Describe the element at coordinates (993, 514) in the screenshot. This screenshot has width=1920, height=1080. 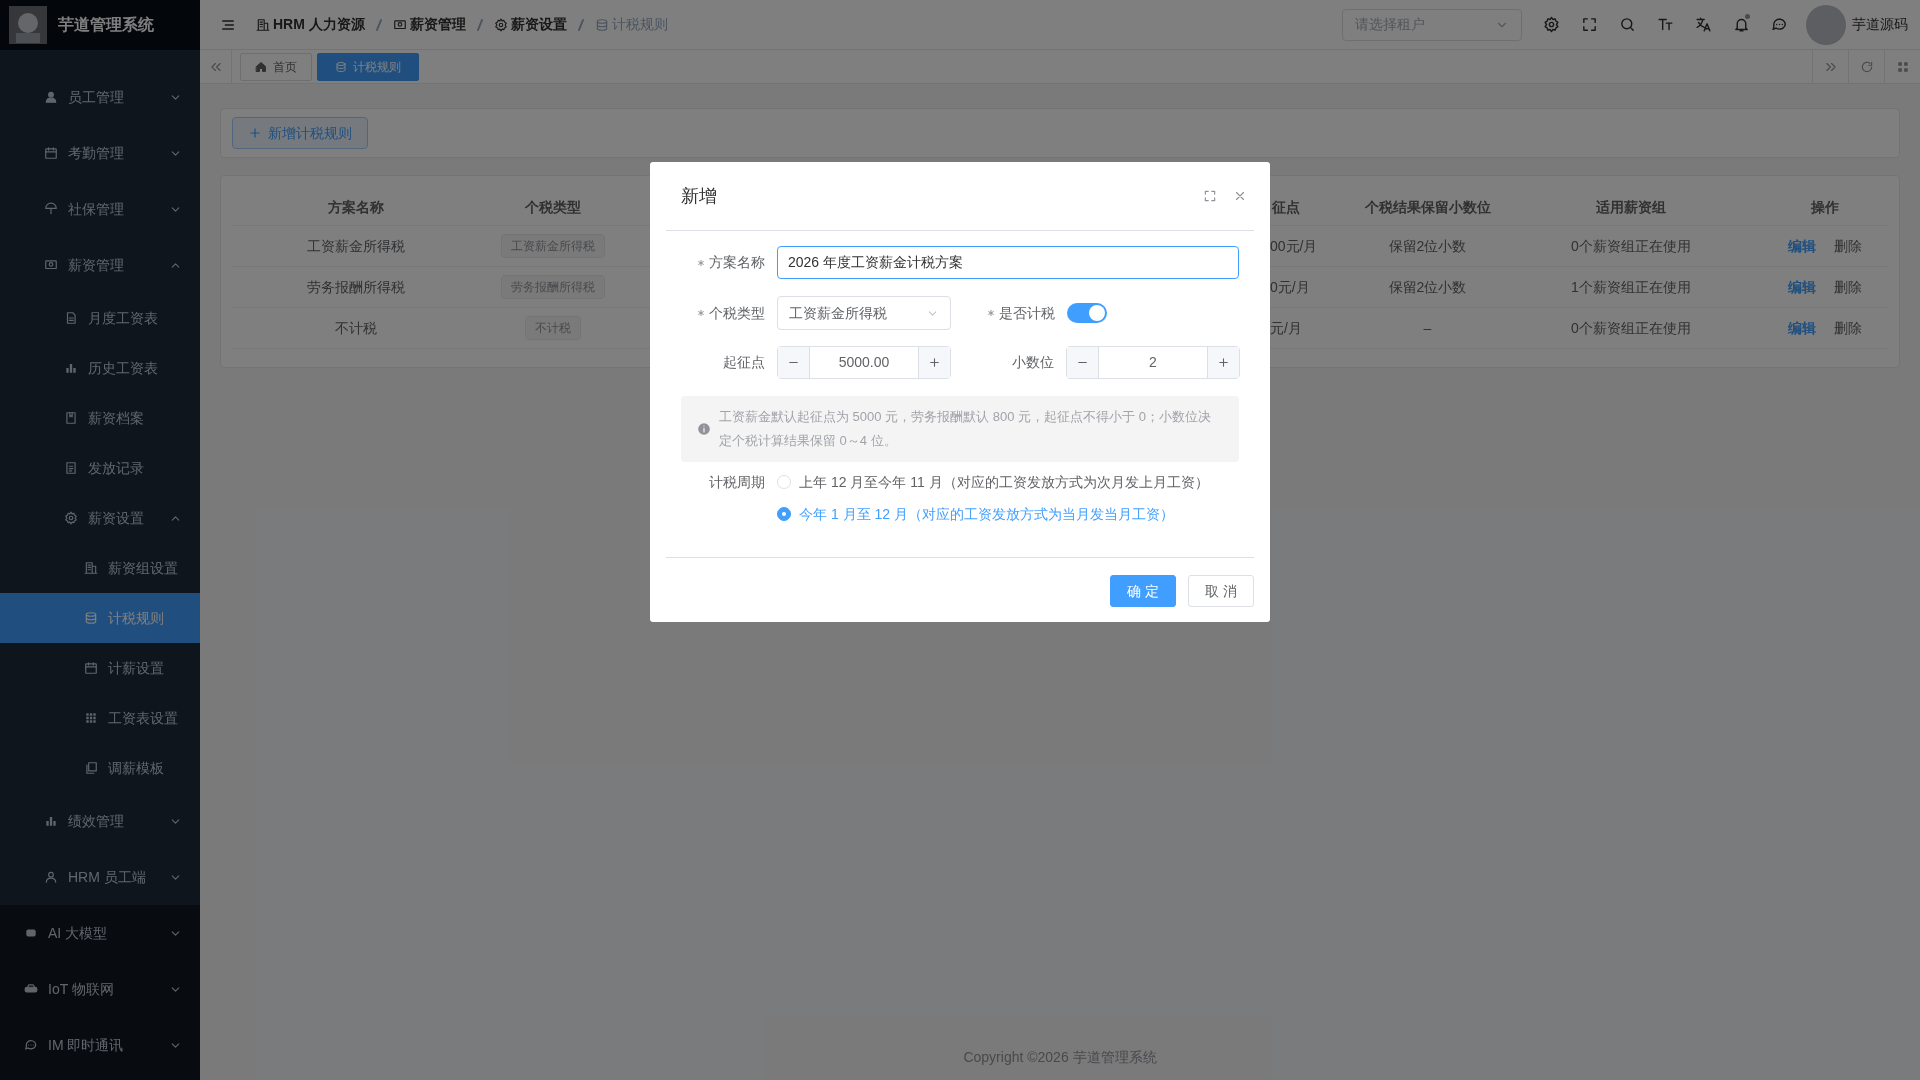
I see `radio-option: 今年 1 月至 12 月（对应的工资发放方式为当月发当月工资）` at that location.